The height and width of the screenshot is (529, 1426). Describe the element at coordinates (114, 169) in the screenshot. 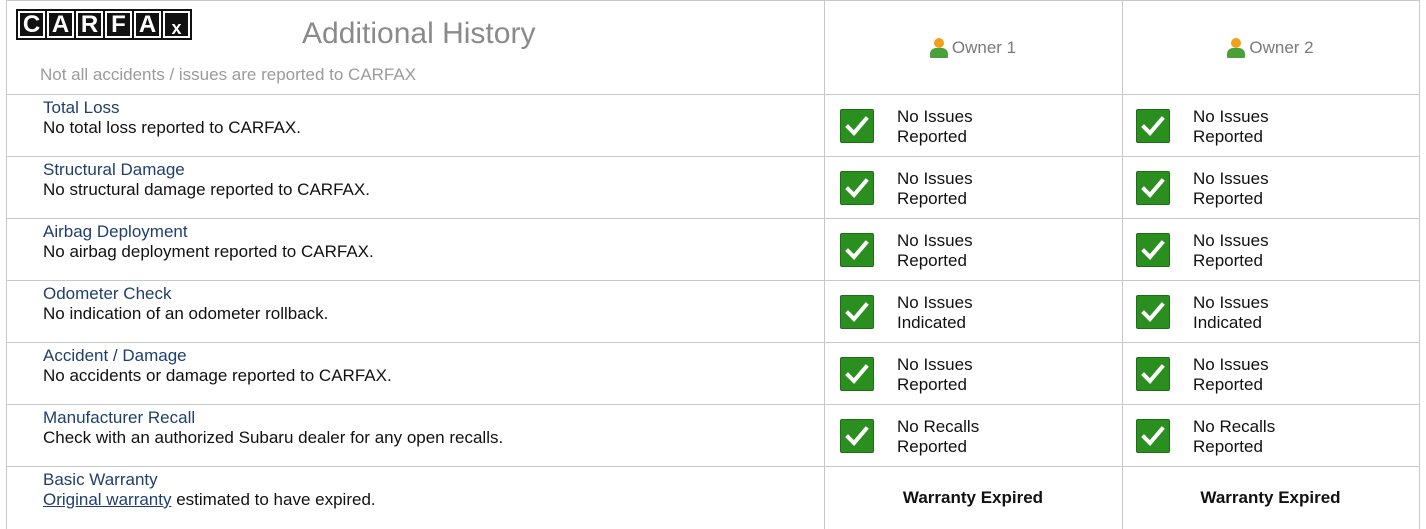

I see `row-title: Structural Damage` at that location.